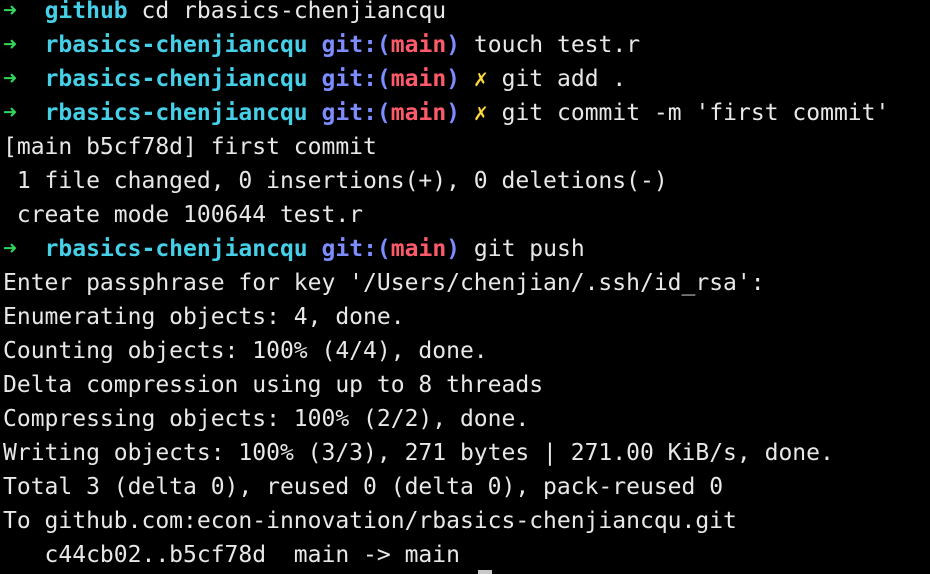 This screenshot has height=574, width=930. What do you see at coordinates (266, 419) in the screenshot?
I see `output-line: Compressing objects: 100% (2/2), done.` at bounding box center [266, 419].